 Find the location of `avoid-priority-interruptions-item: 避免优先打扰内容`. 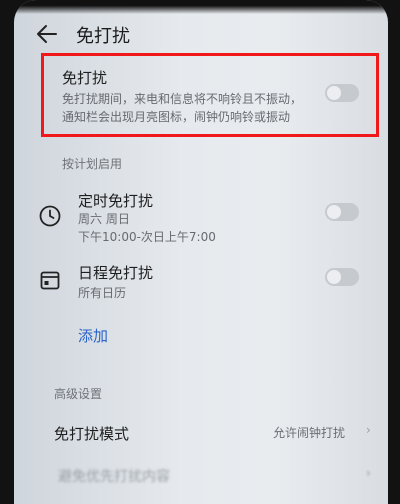

avoid-priority-interruptions-item: 避免优先打扰内容 is located at coordinates (114, 476).